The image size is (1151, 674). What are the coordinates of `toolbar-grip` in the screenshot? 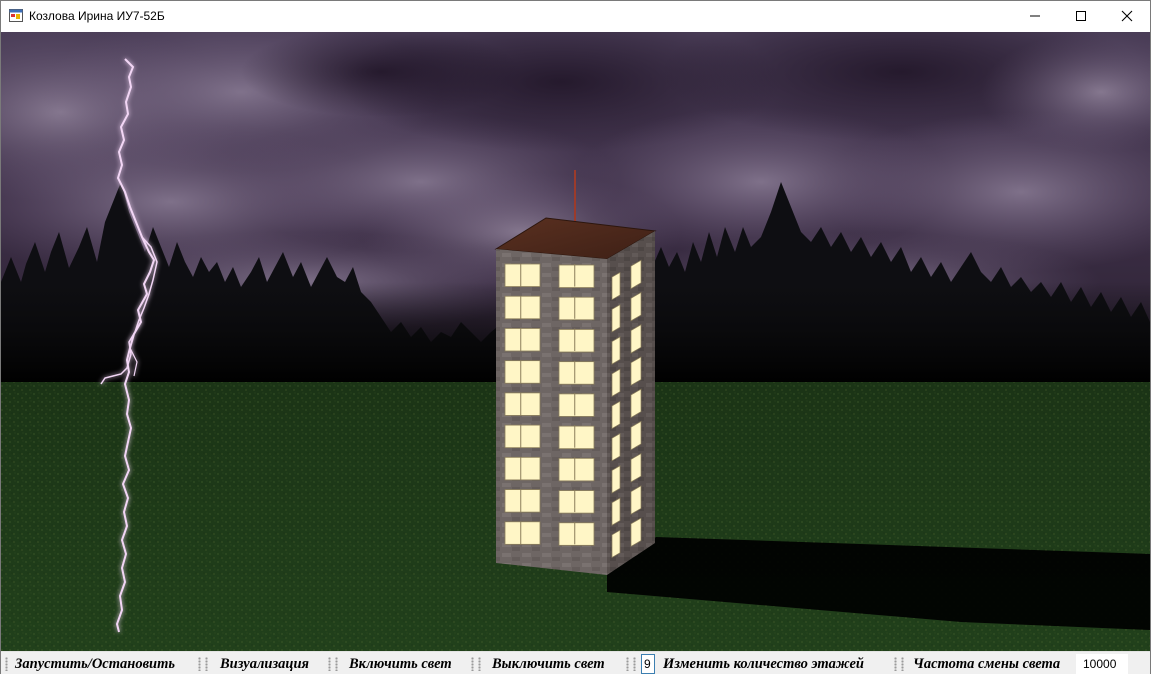 It's located at (6, 664).